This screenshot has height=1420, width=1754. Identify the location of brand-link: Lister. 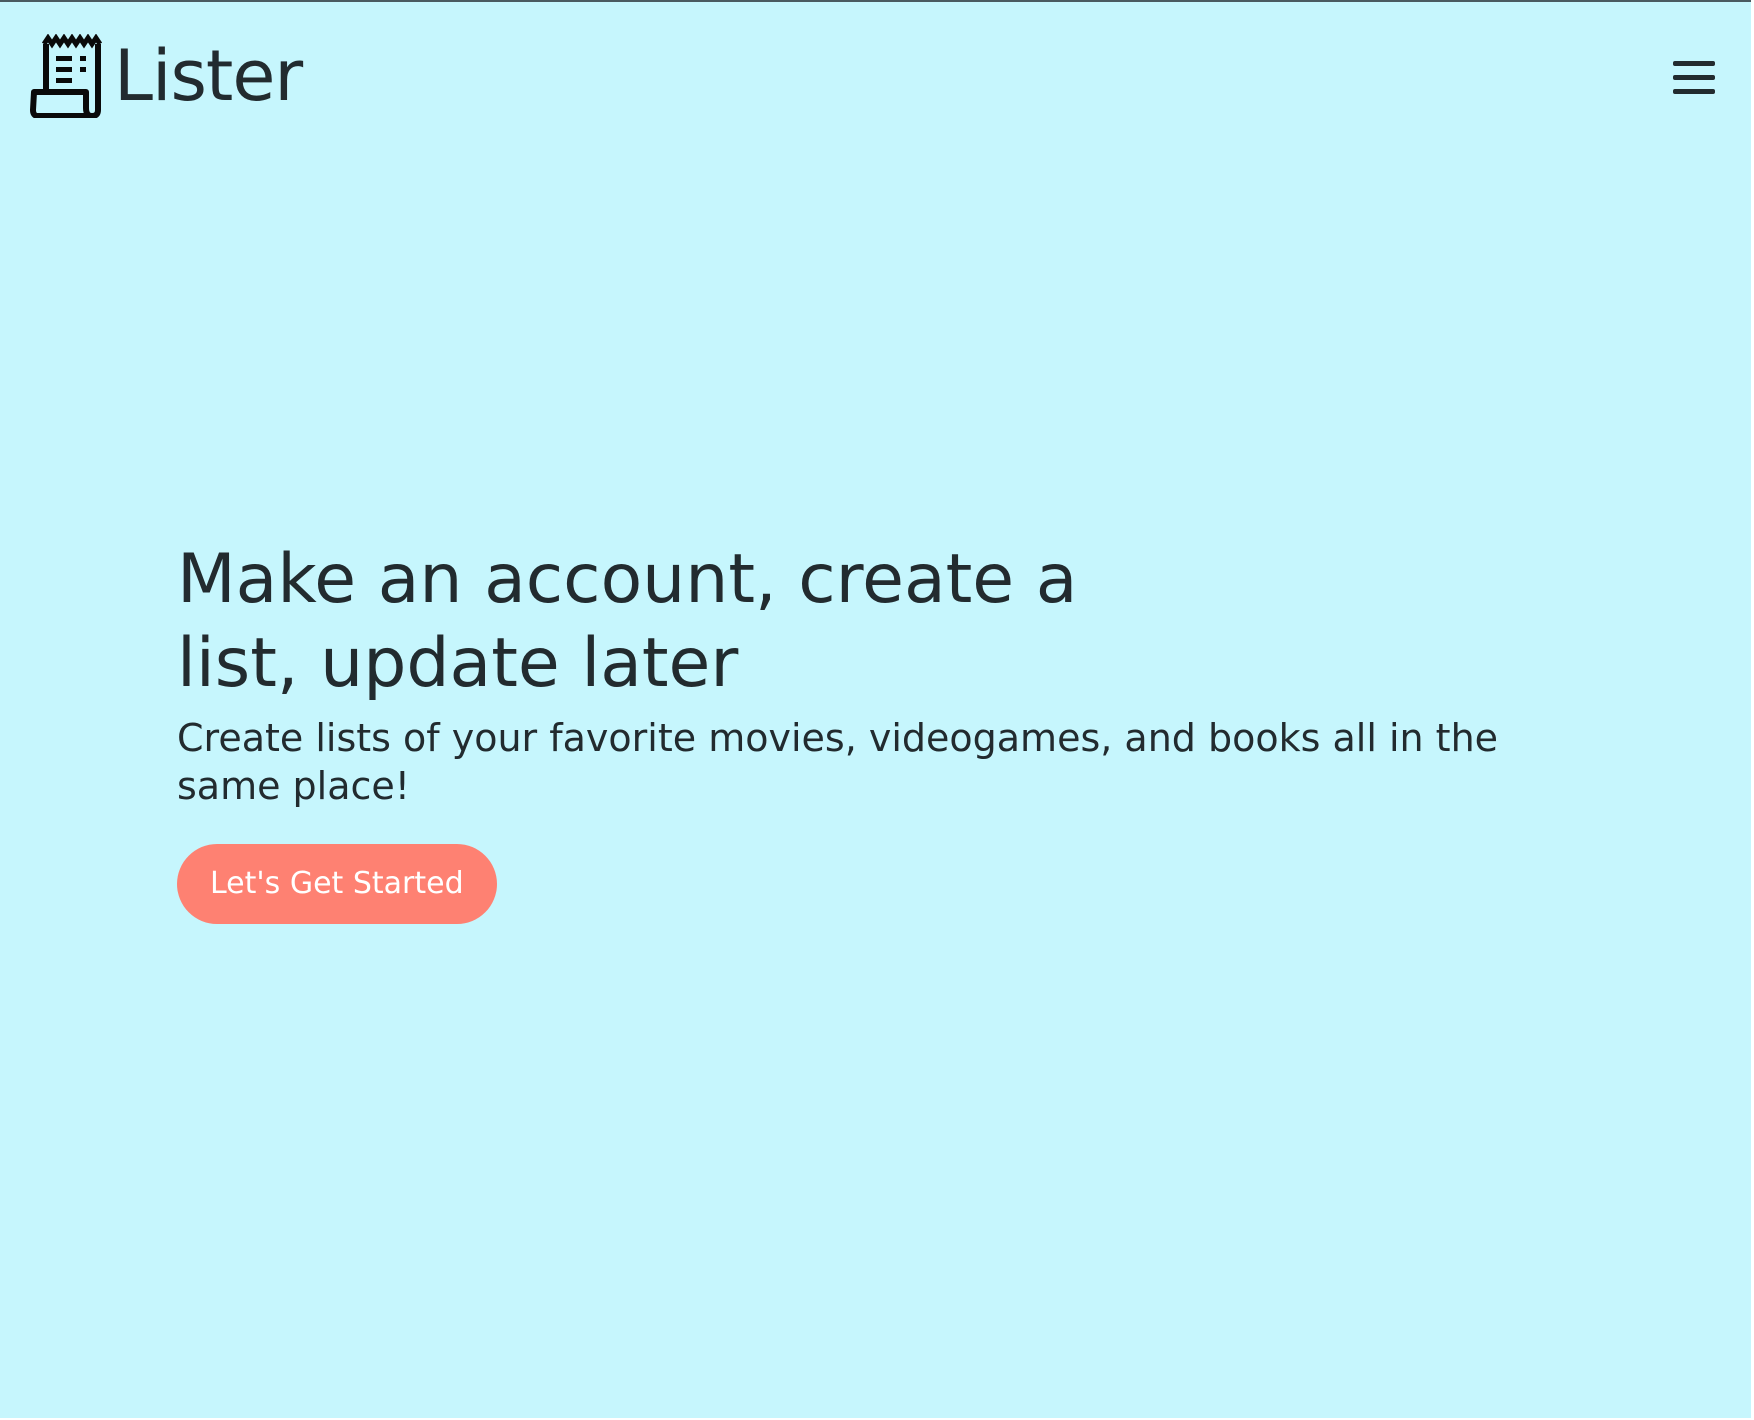
(166, 76).